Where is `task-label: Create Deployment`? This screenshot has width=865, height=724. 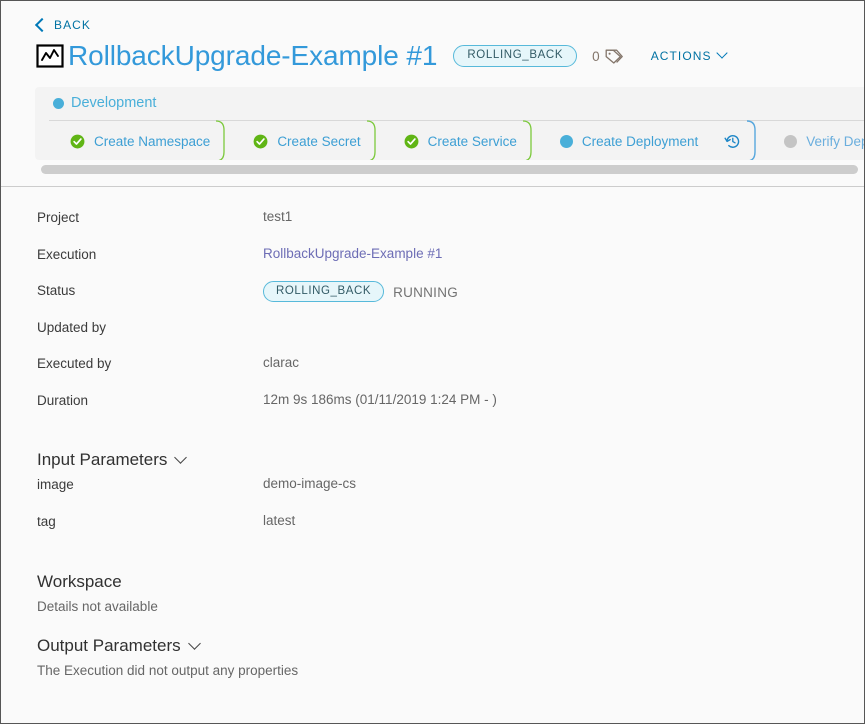
task-label: Create Deployment is located at coordinates (640, 141).